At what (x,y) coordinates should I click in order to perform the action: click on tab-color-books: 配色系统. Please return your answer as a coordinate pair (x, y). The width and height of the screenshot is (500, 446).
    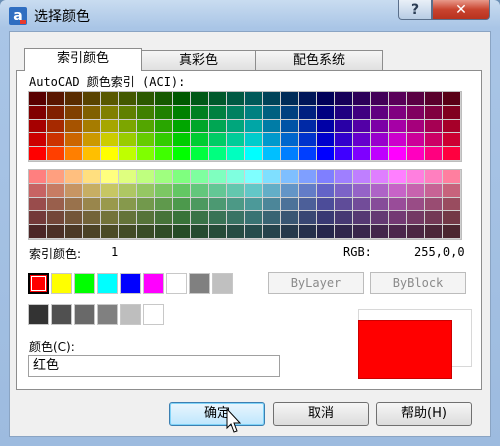
    Looking at the image, I should click on (319, 60).